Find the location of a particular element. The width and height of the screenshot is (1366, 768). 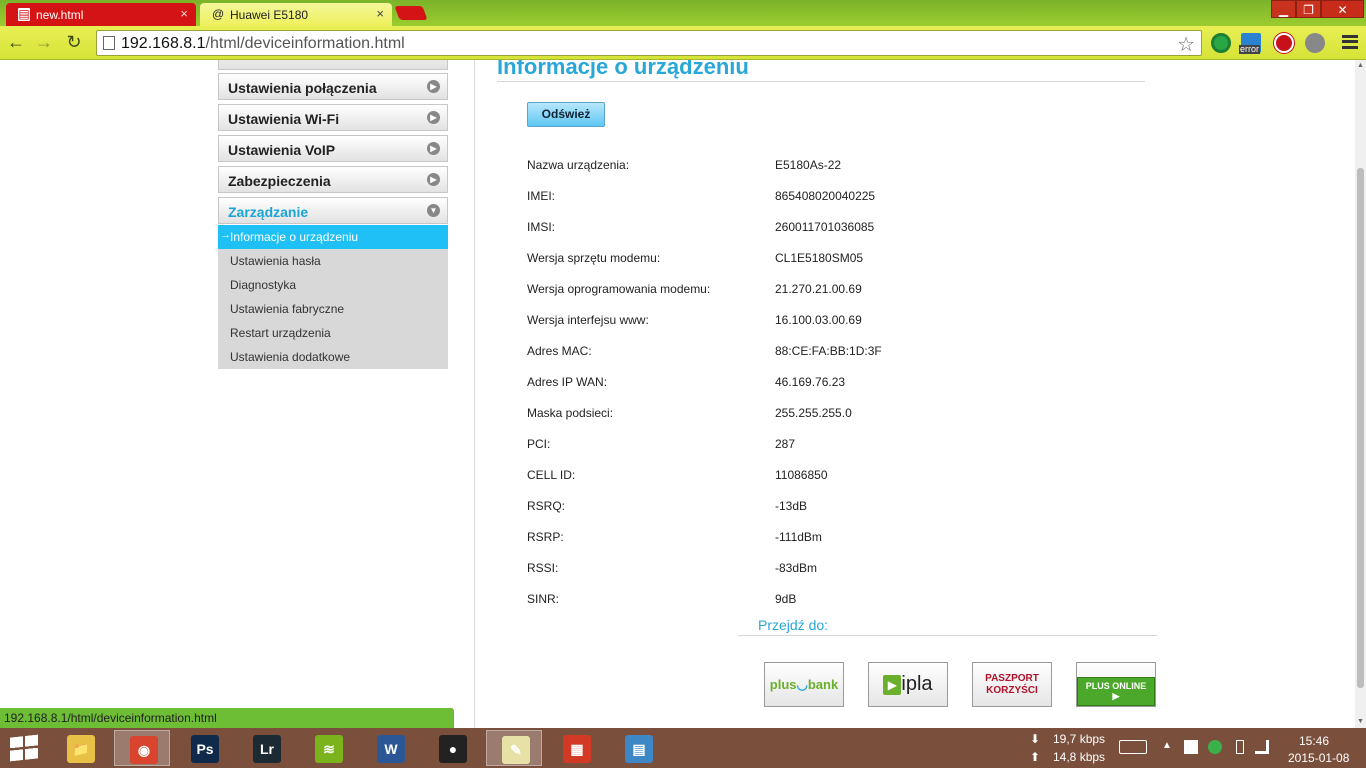

new-tab-button is located at coordinates (411, 13).